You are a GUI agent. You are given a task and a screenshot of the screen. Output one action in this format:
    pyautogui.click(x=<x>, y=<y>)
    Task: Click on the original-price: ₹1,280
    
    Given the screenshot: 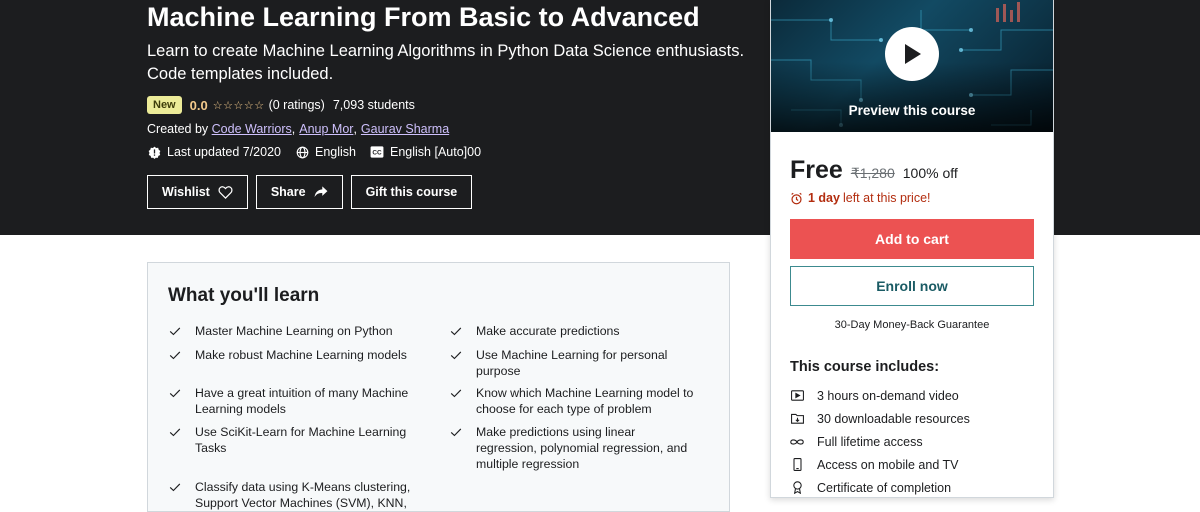 What is the action you would take?
    pyautogui.click(x=872, y=173)
    